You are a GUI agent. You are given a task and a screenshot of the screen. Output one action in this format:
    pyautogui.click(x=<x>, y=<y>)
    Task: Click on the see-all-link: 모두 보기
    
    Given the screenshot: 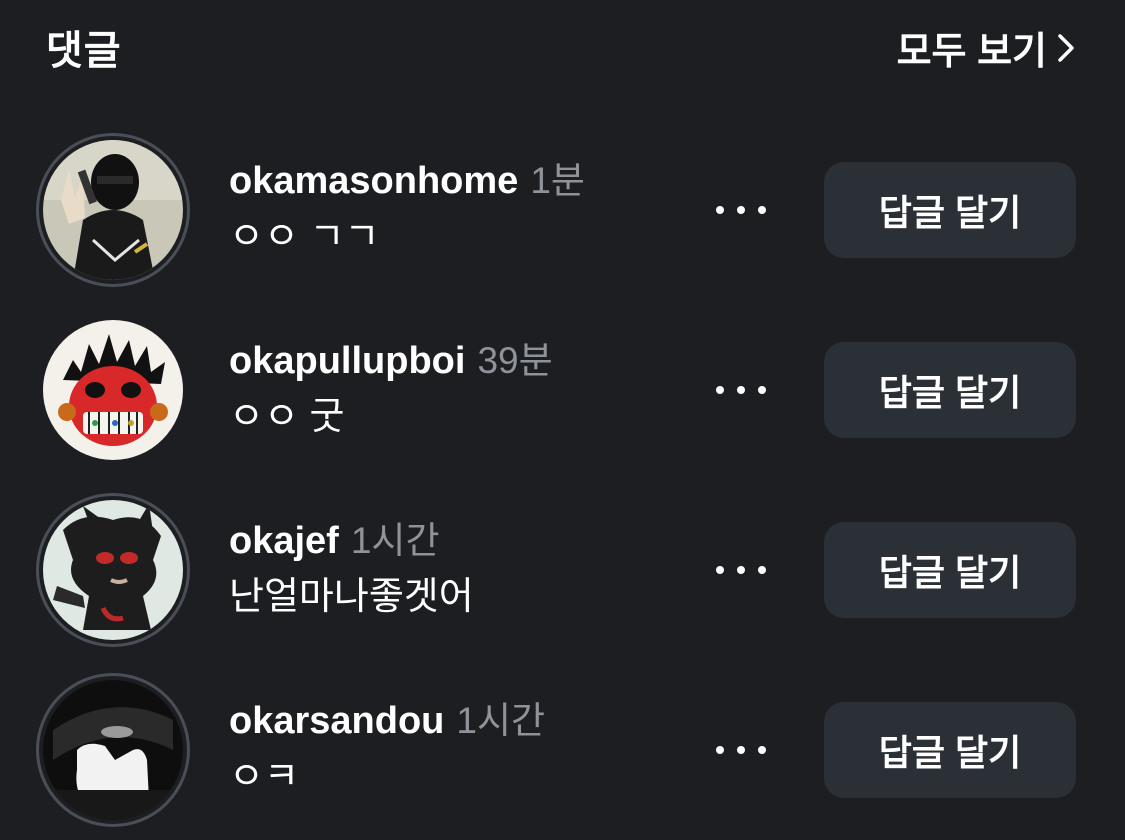 What is the action you would take?
    pyautogui.click(x=986, y=47)
    